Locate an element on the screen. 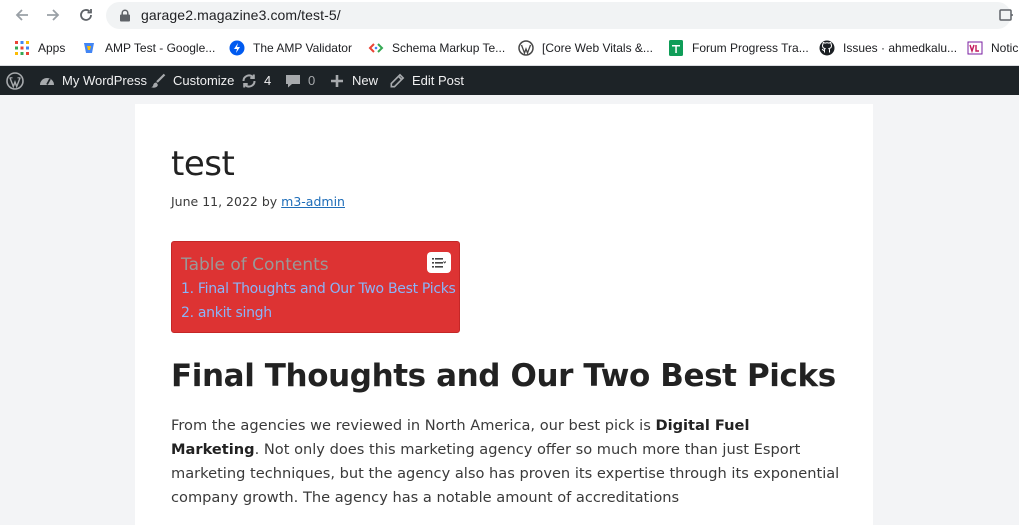 This screenshot has height=525, width=1019. wp-customize: Customize is located at coordinates (191, 80).